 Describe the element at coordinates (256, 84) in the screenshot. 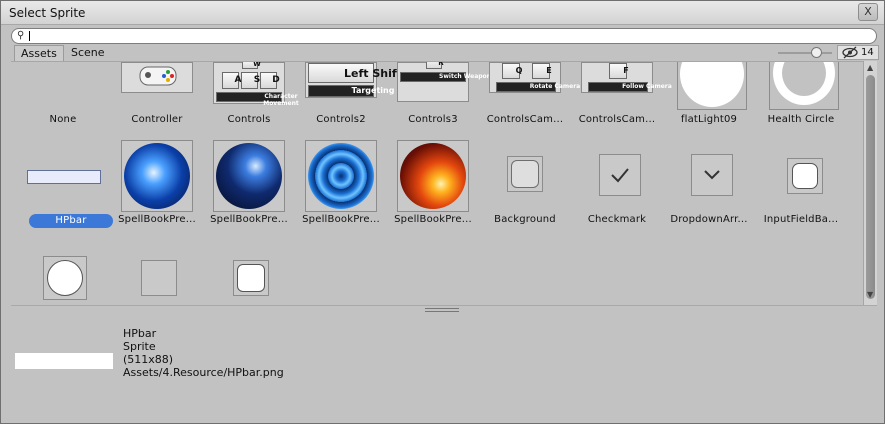

I see `wasd-keys-icon: W A S D Character Movement` at that location.